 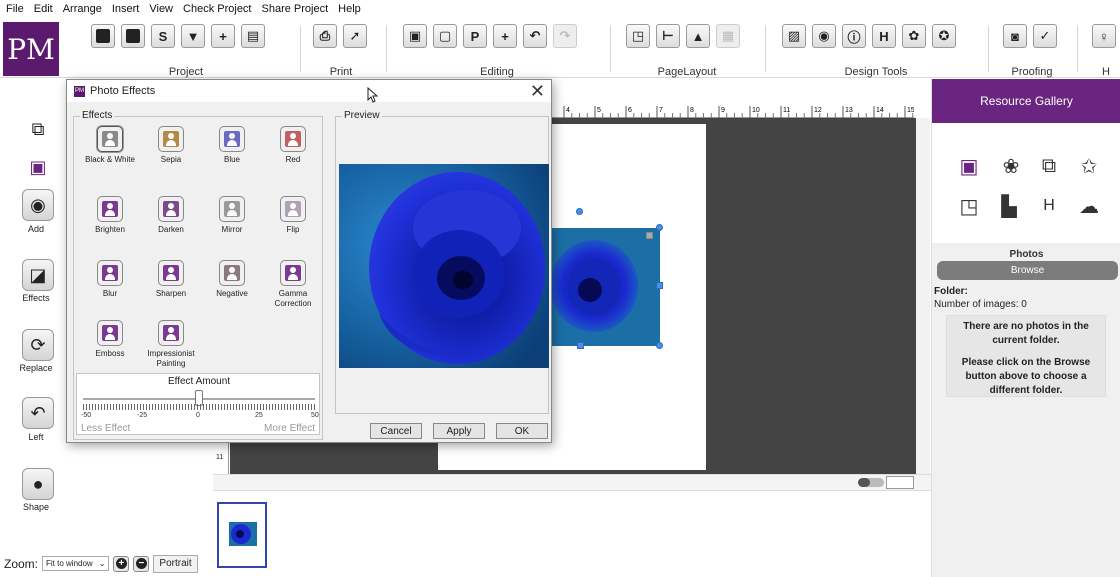 I want to click on effect-option: Sepia, so click(x=171, y=145).